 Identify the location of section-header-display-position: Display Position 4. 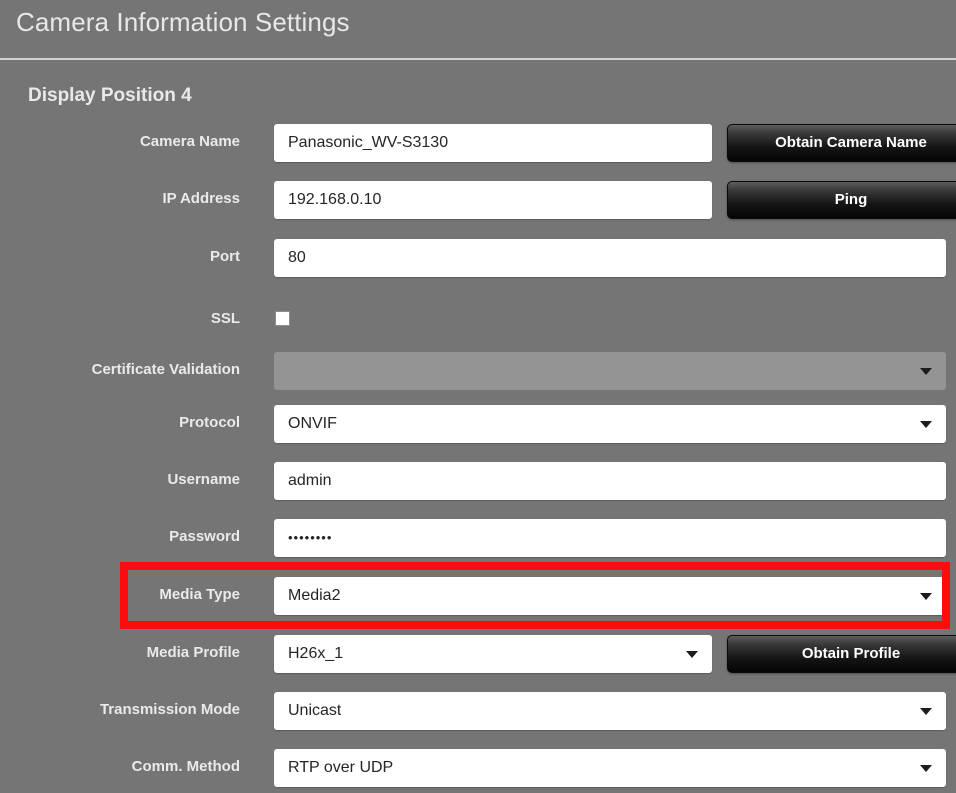
(110, 95).